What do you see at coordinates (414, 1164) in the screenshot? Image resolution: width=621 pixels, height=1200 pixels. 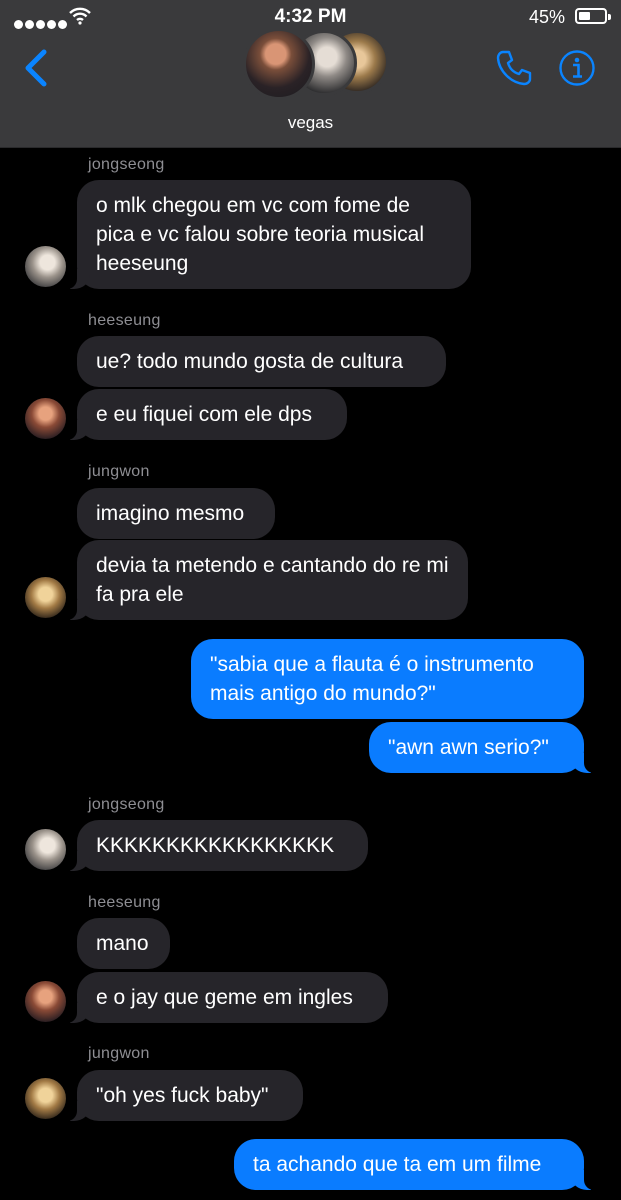 I see `outgoing-message: ta achando que ta em um filme` at bounding box center [414, 1164].